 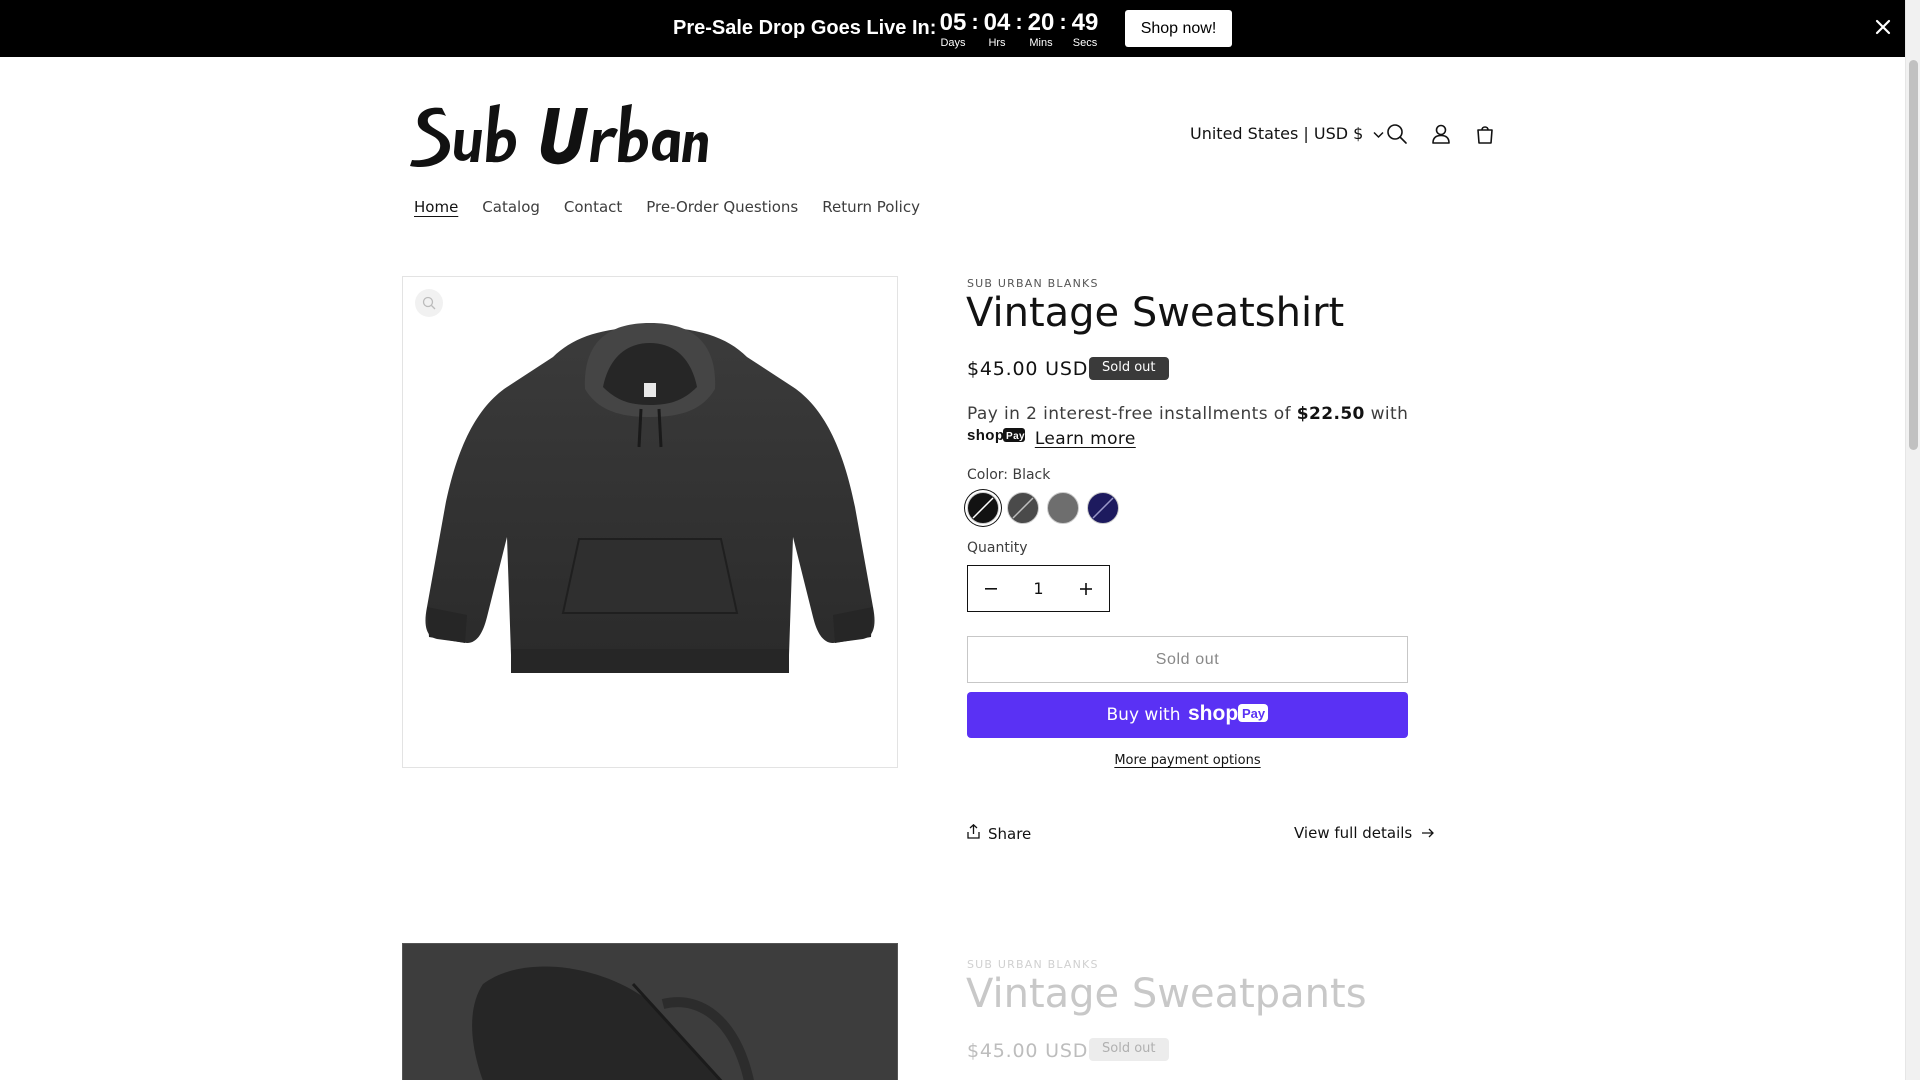 I want to click on next-product-media, so click(x=650, y=1011).